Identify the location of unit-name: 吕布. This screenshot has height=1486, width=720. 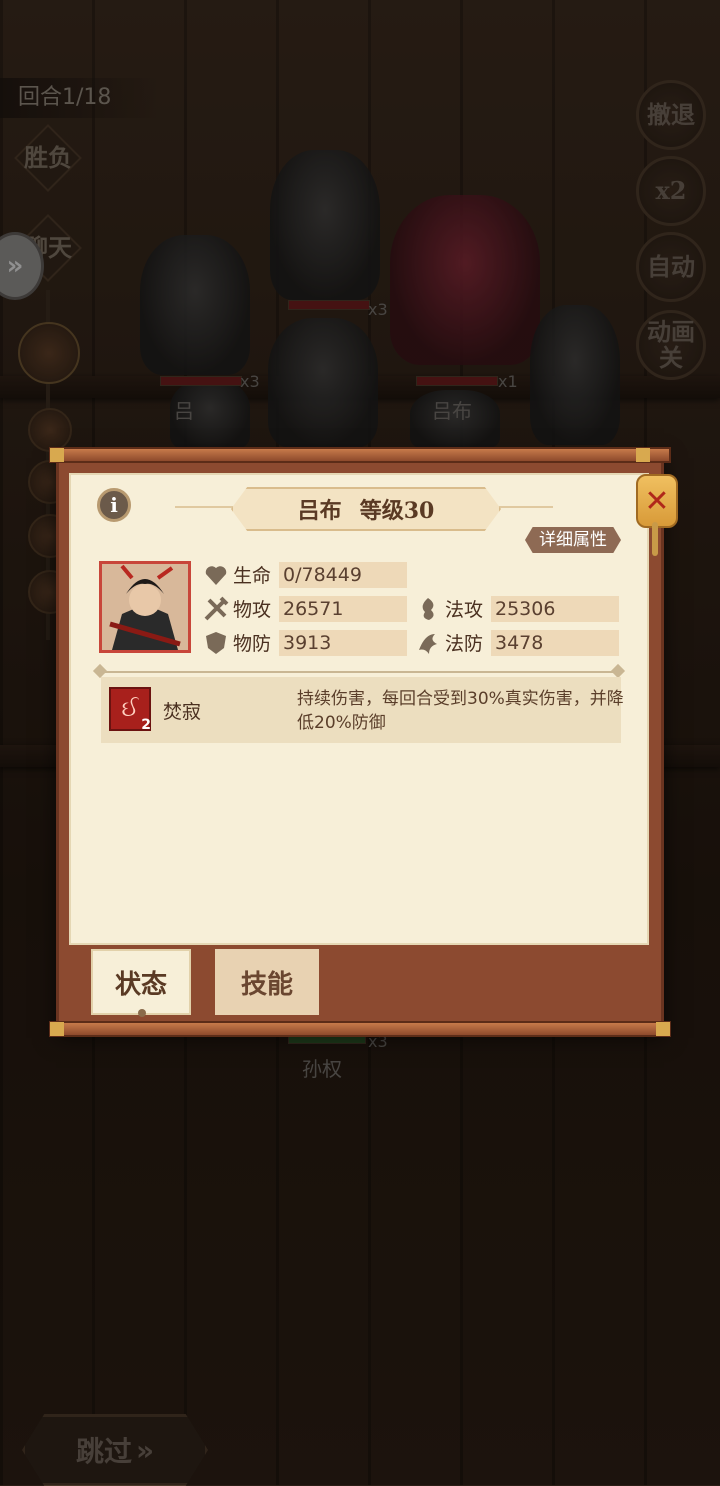
(319, 511).